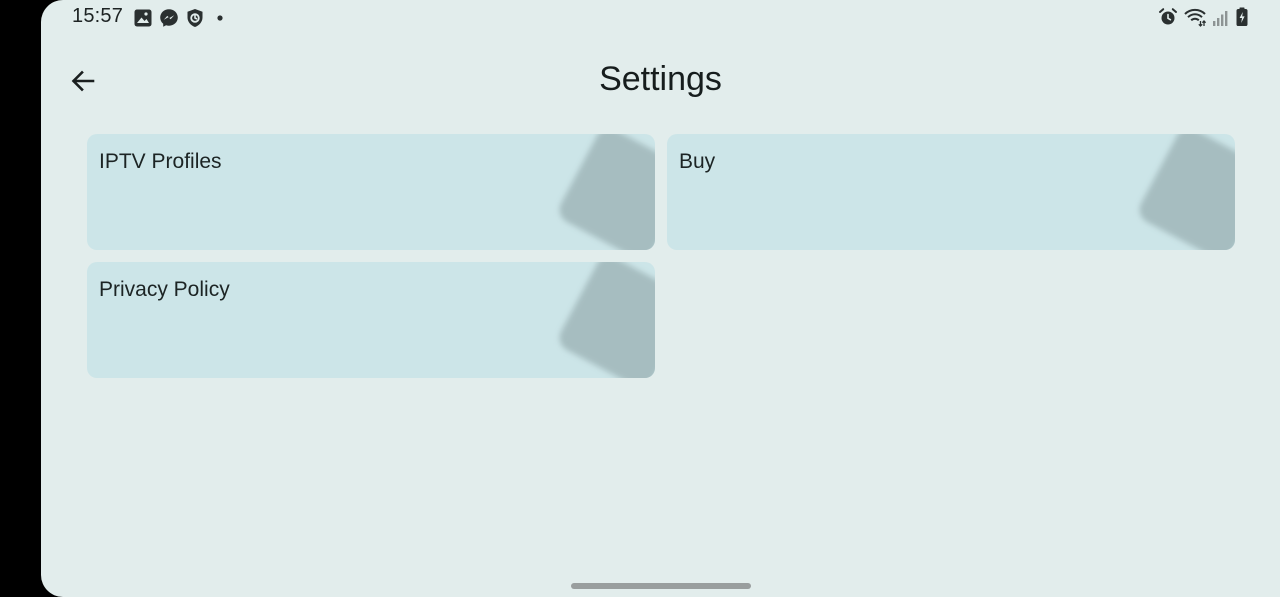 The height and width of the screenshot is (597, 1280). I want to click on gallery-icon, so click(143, 18).